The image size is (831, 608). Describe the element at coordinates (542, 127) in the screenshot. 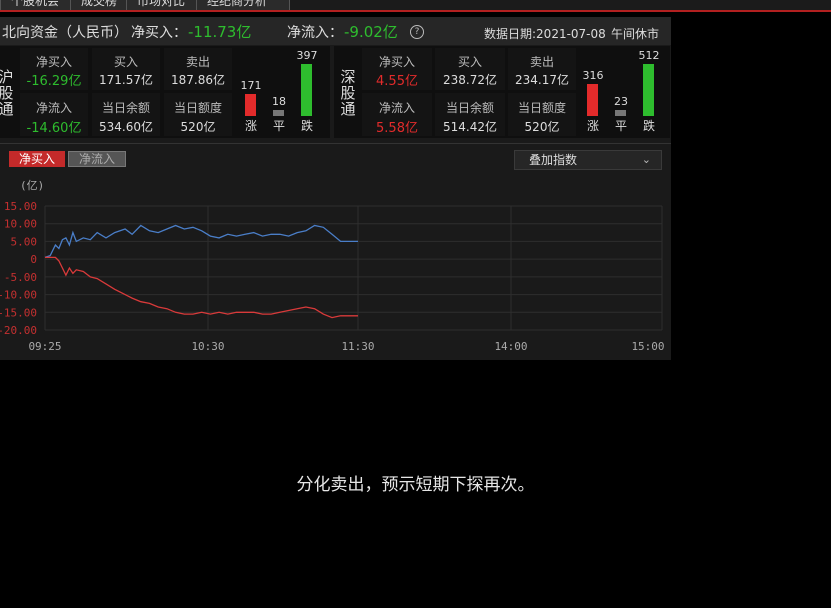

I see `sz-quota-value: 520亿` at that location.